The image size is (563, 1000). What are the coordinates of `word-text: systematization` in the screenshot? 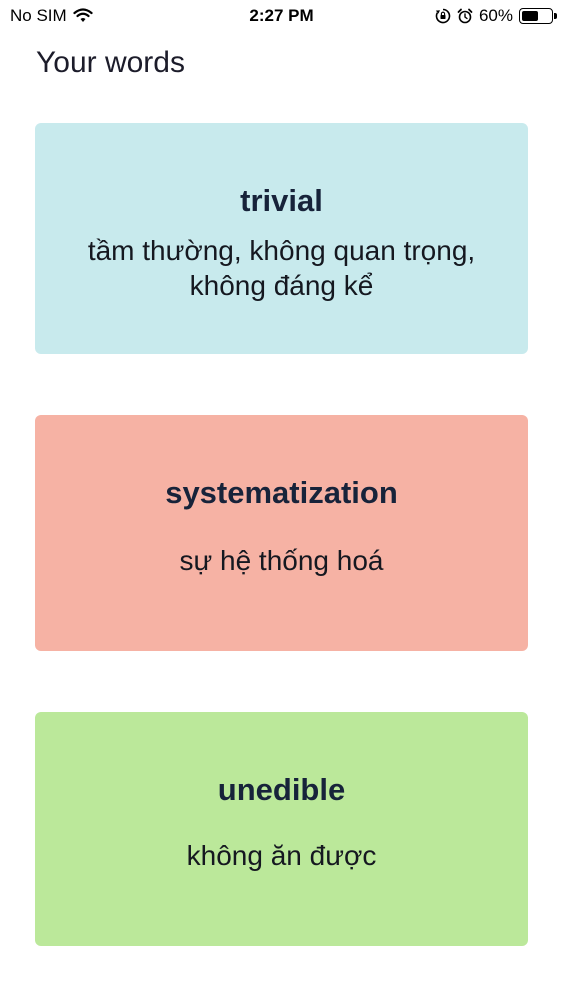 It's located at (281, 492).